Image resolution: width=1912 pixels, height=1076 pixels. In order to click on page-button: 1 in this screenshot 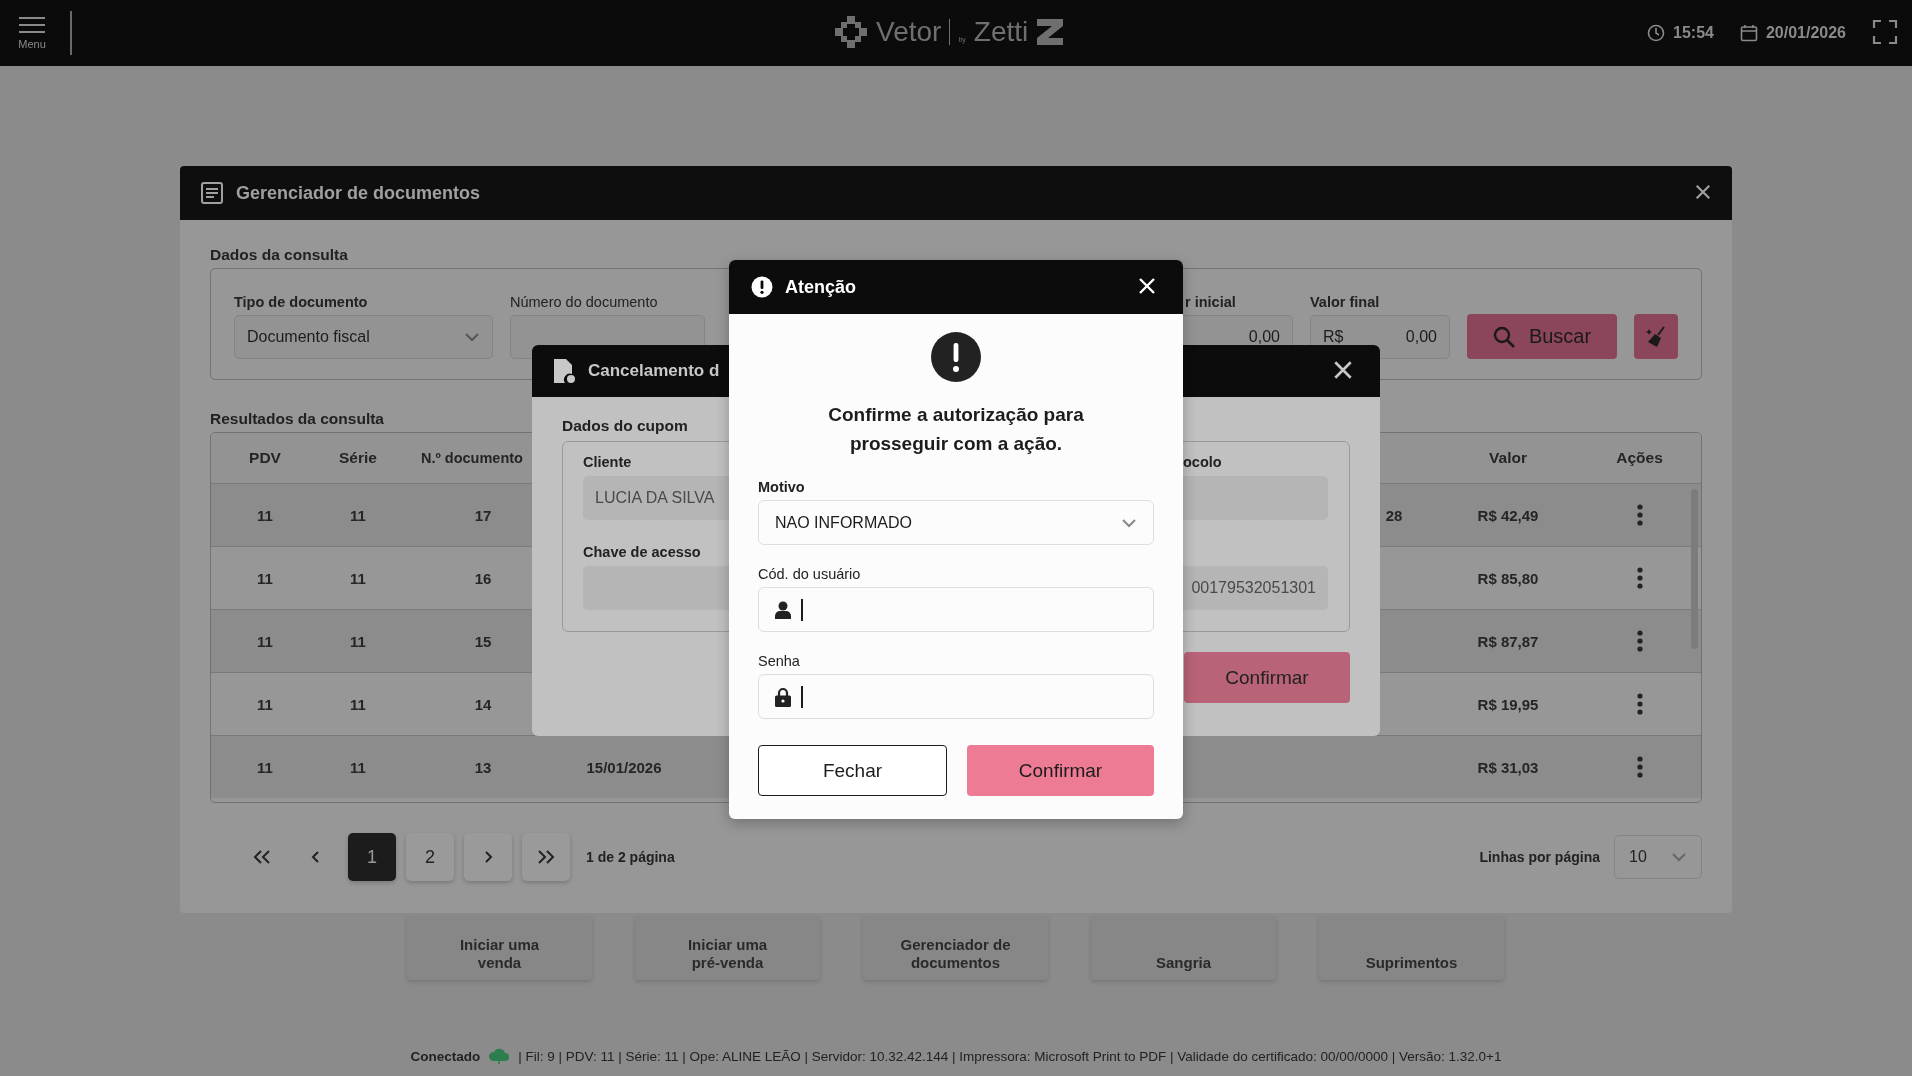, I will do `click(372, 857)`.